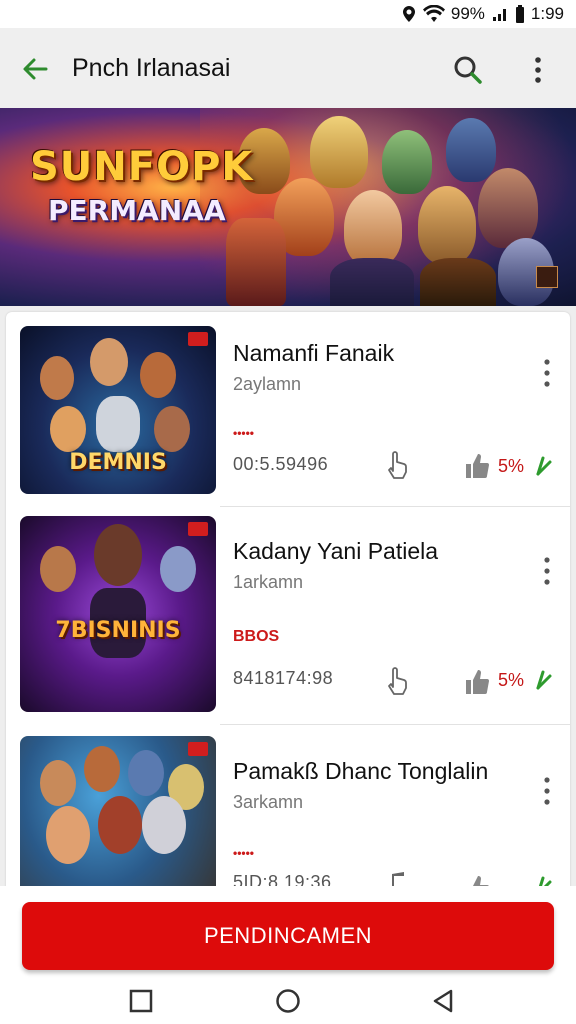 The height and width of the screenshot is (1024, 576). Describe the element at coordinates (118, 462) in the screenshot. I see `thumb-caption: DEMNIS` at that location.